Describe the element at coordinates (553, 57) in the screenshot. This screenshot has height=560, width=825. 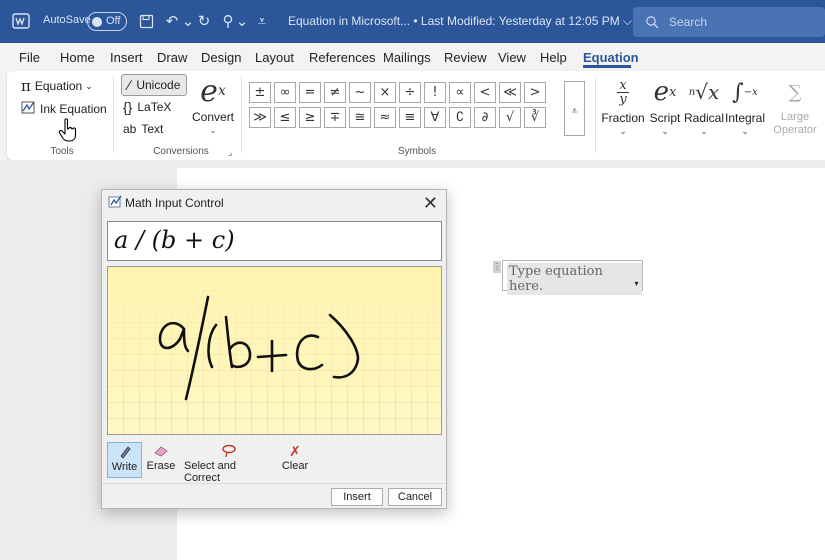
I see `tab-help: Help` at that location.